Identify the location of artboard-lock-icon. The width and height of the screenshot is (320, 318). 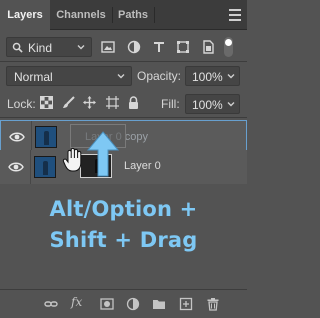
(112, 102).